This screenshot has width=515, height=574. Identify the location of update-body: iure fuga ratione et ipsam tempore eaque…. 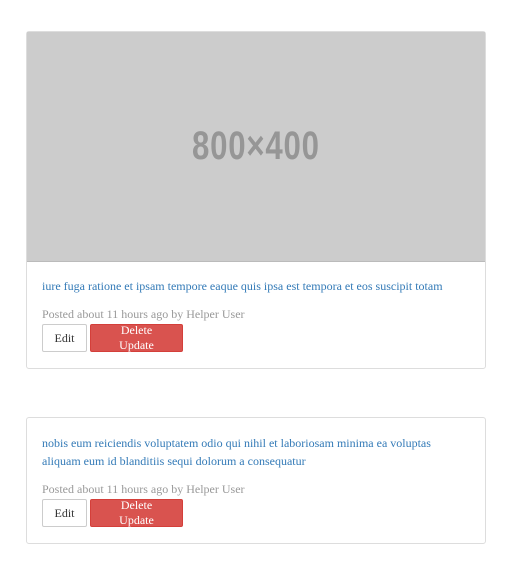
(256, 314).